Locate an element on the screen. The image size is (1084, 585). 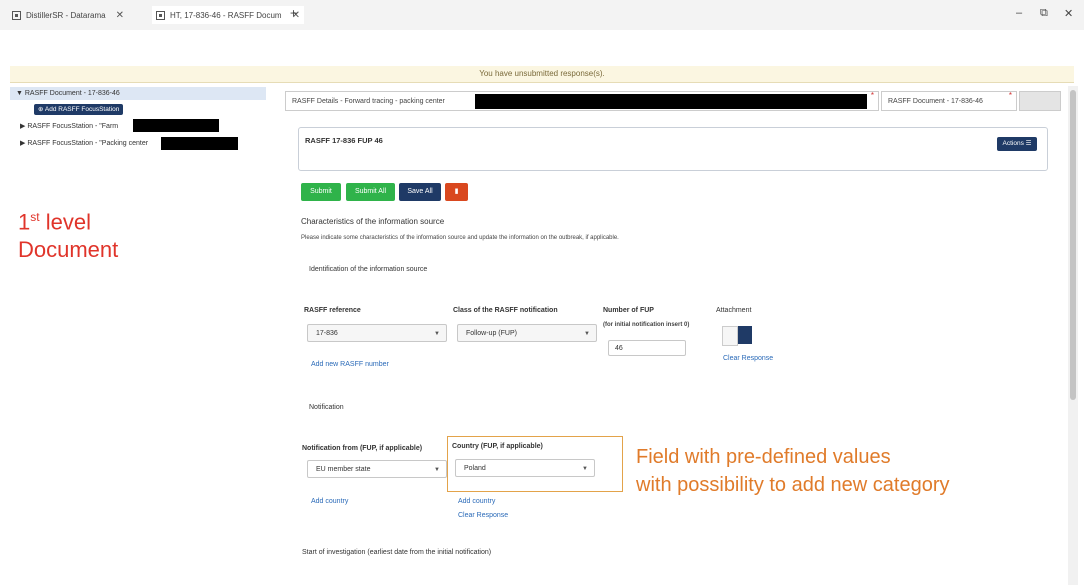
fup-number-sublabel: (for initial notification insert 0) is located at coordinates (646, 325).